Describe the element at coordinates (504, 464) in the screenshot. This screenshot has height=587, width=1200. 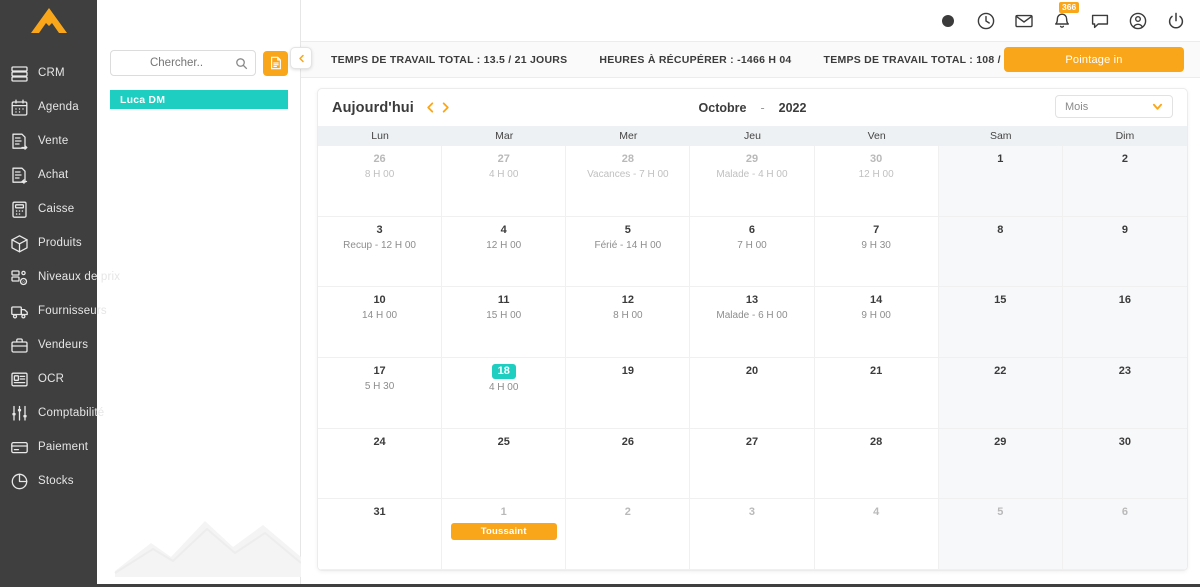
I see `calendar-day-cell: 25` at that location.